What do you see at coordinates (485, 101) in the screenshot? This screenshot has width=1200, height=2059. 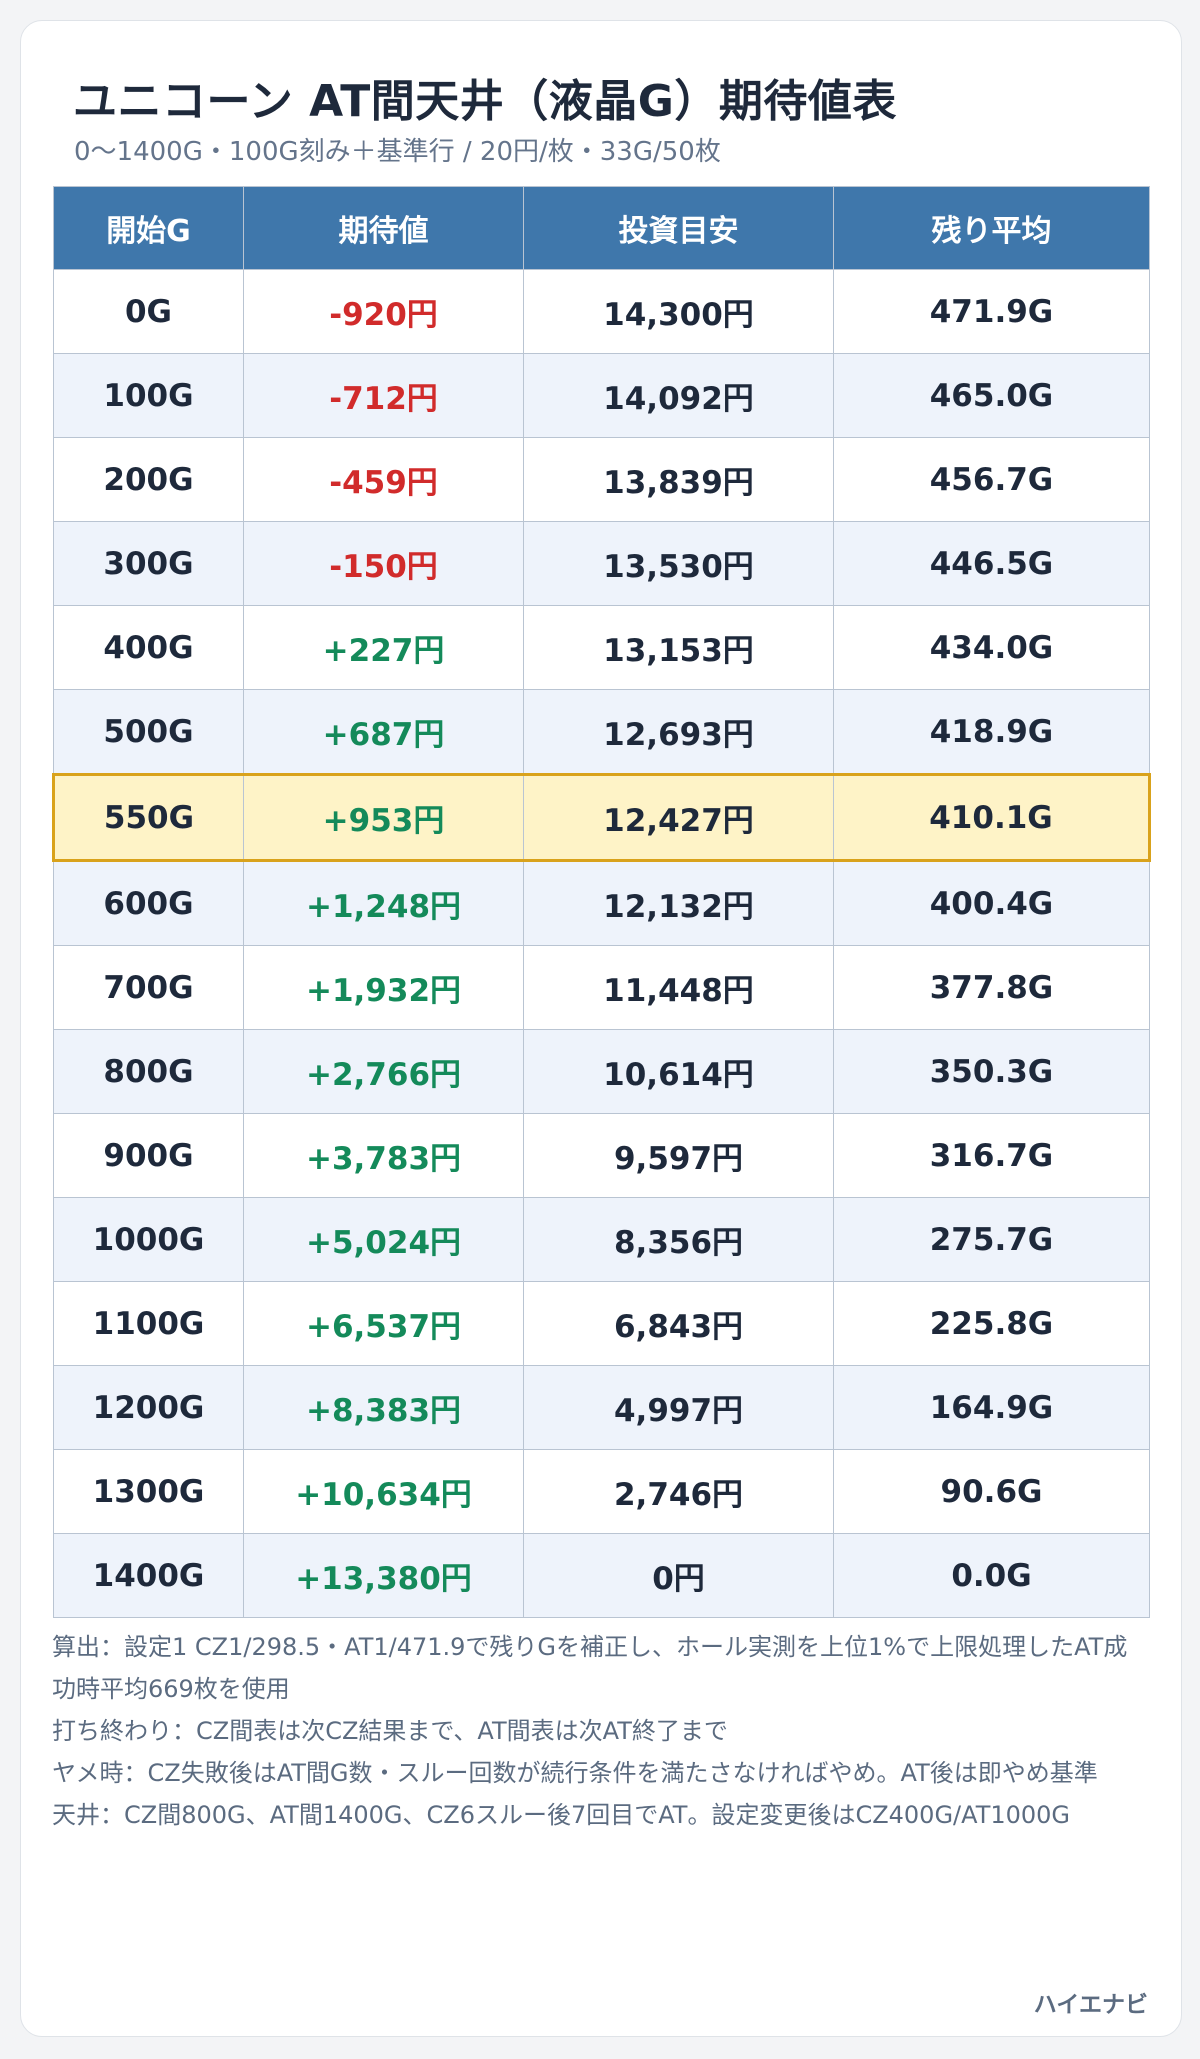 I see `page-title: ユニコーン AT間天井（液晶G）期待値表` at bounding box center [485, 101].